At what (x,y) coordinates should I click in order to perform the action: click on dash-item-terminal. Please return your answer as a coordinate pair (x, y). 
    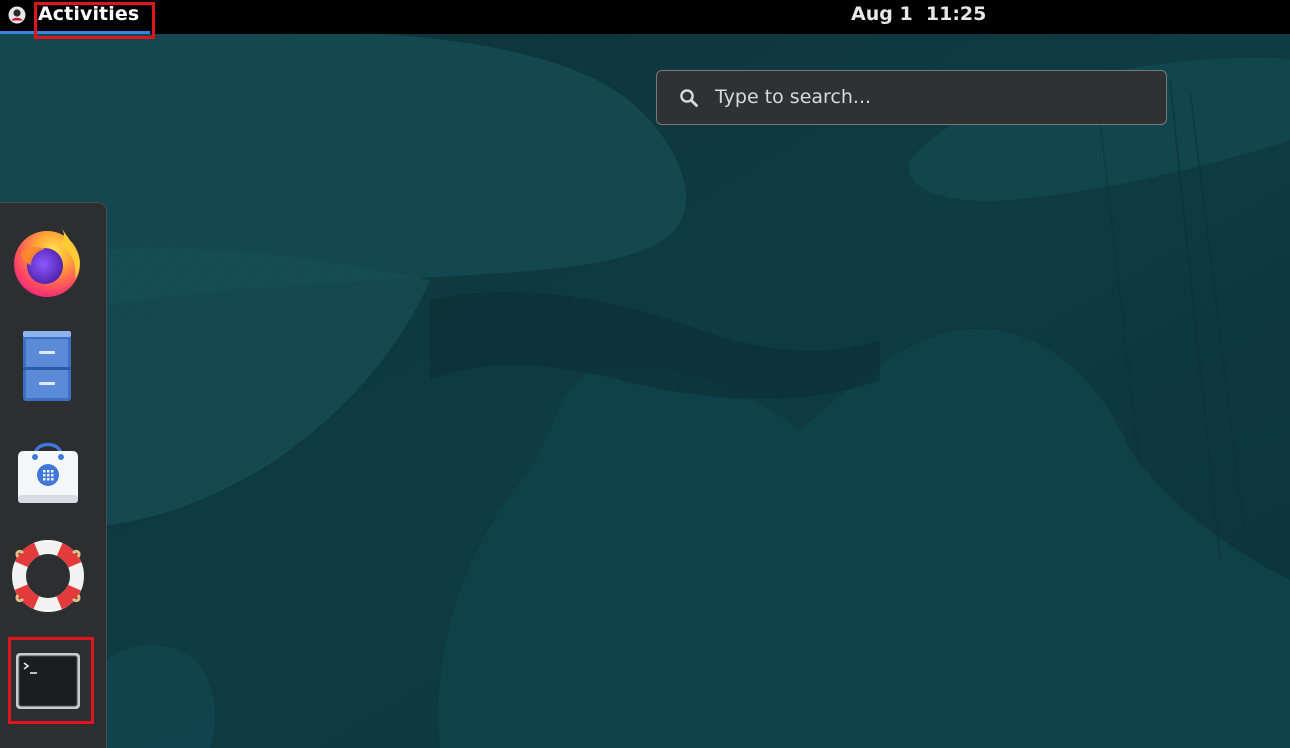
    Looking at the image, I should click on (48, 682).